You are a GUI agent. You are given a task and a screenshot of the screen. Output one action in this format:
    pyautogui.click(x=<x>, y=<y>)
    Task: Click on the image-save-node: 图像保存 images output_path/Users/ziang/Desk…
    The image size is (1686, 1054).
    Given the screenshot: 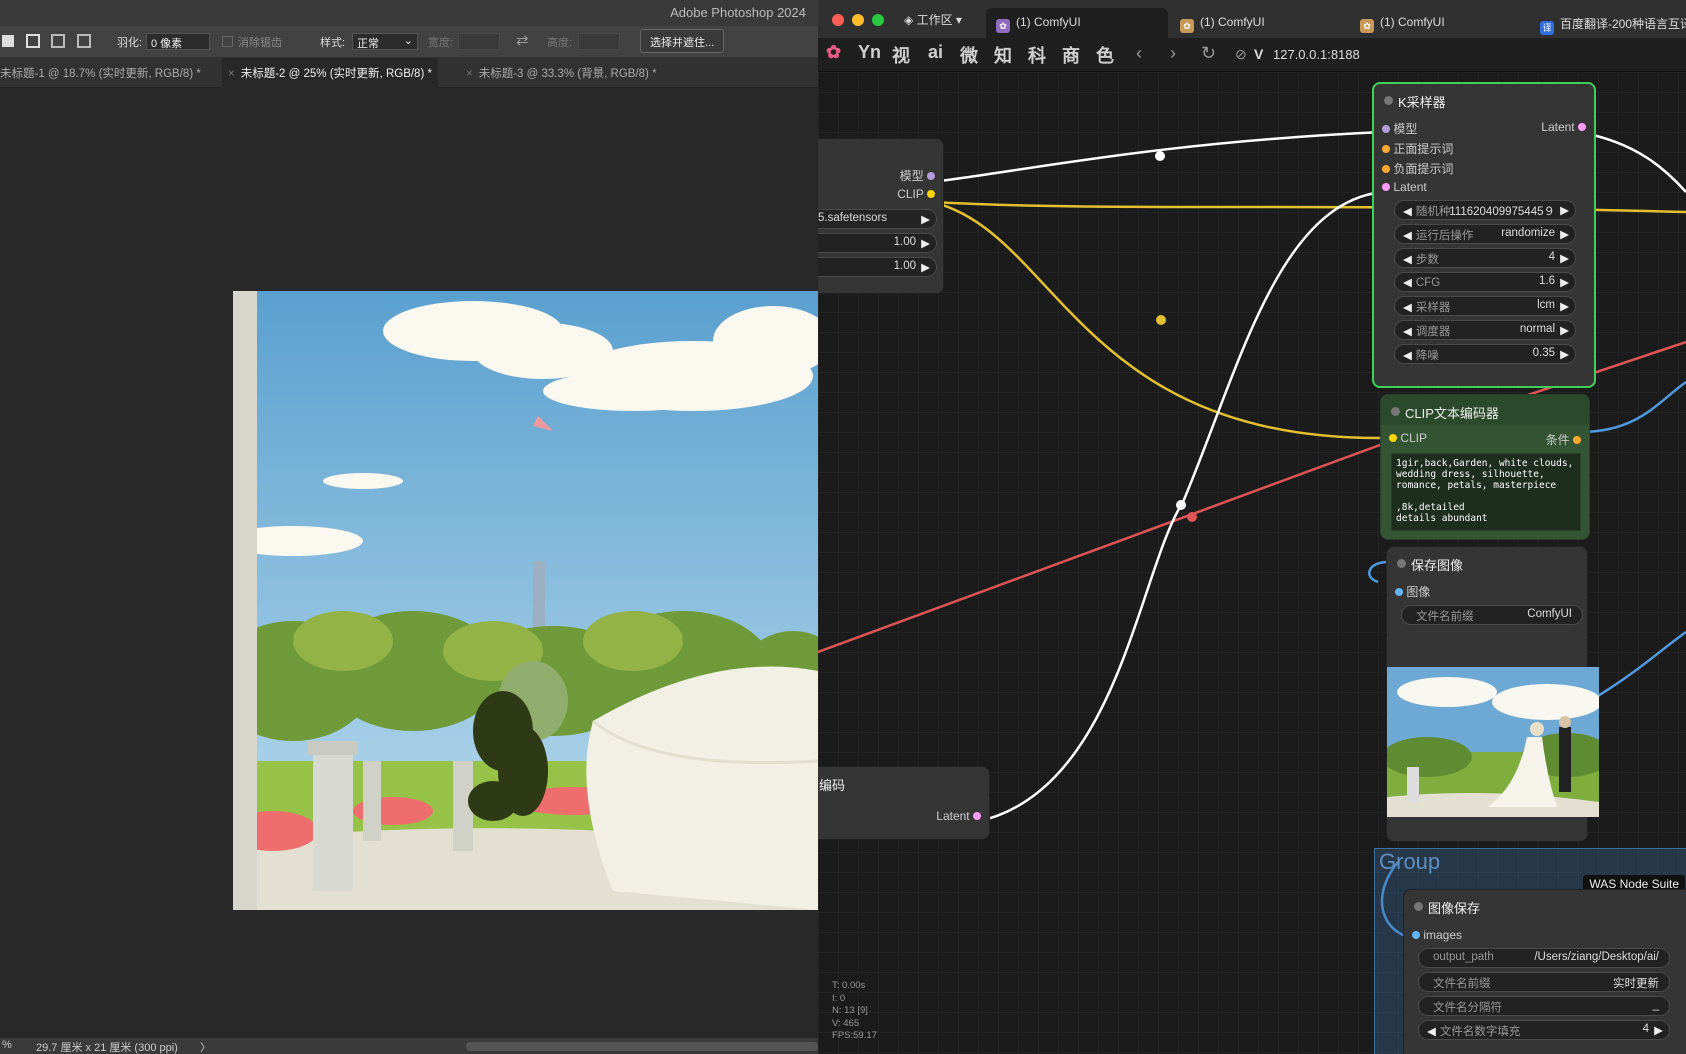 What is the action you would take?
    pyautogui.click(x=1544, y=971)
    